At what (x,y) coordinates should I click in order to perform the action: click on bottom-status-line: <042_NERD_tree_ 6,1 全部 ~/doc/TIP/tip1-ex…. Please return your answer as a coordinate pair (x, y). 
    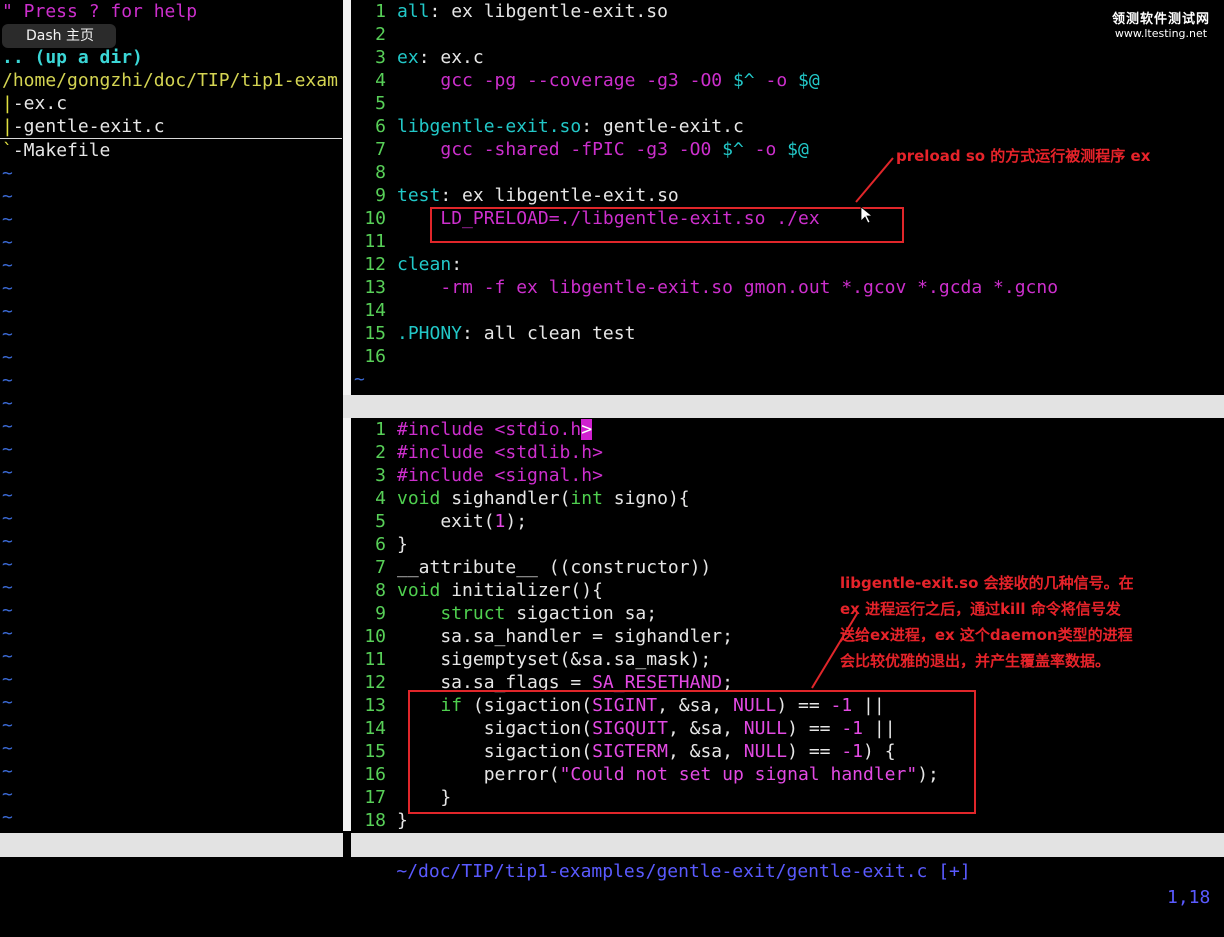
    Looking at the image, I should click on (612, 869).